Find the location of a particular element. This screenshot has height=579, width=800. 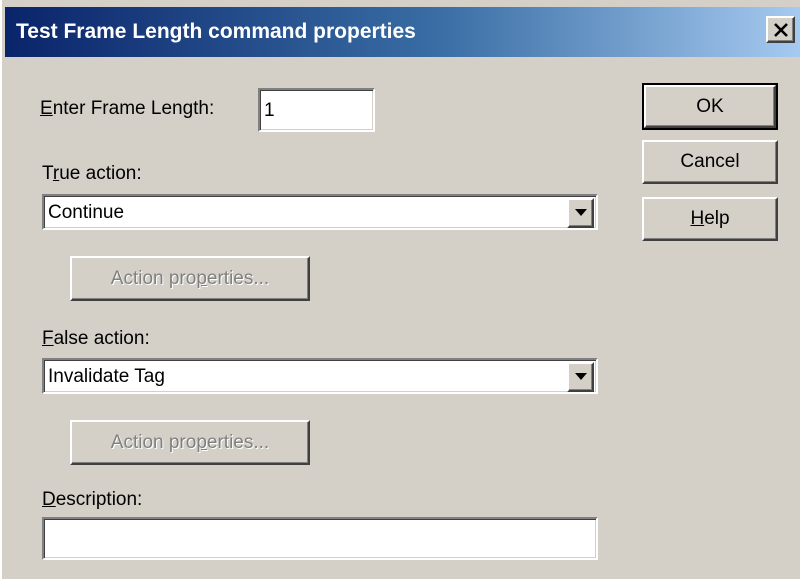

help-label: Help is located at coordinates (709, 219).